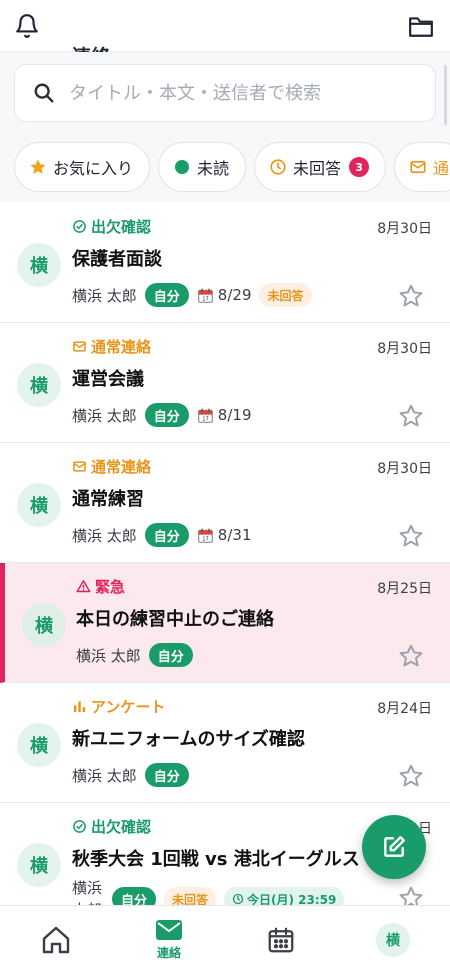  I want to click on nav-home, so click(56, 939).